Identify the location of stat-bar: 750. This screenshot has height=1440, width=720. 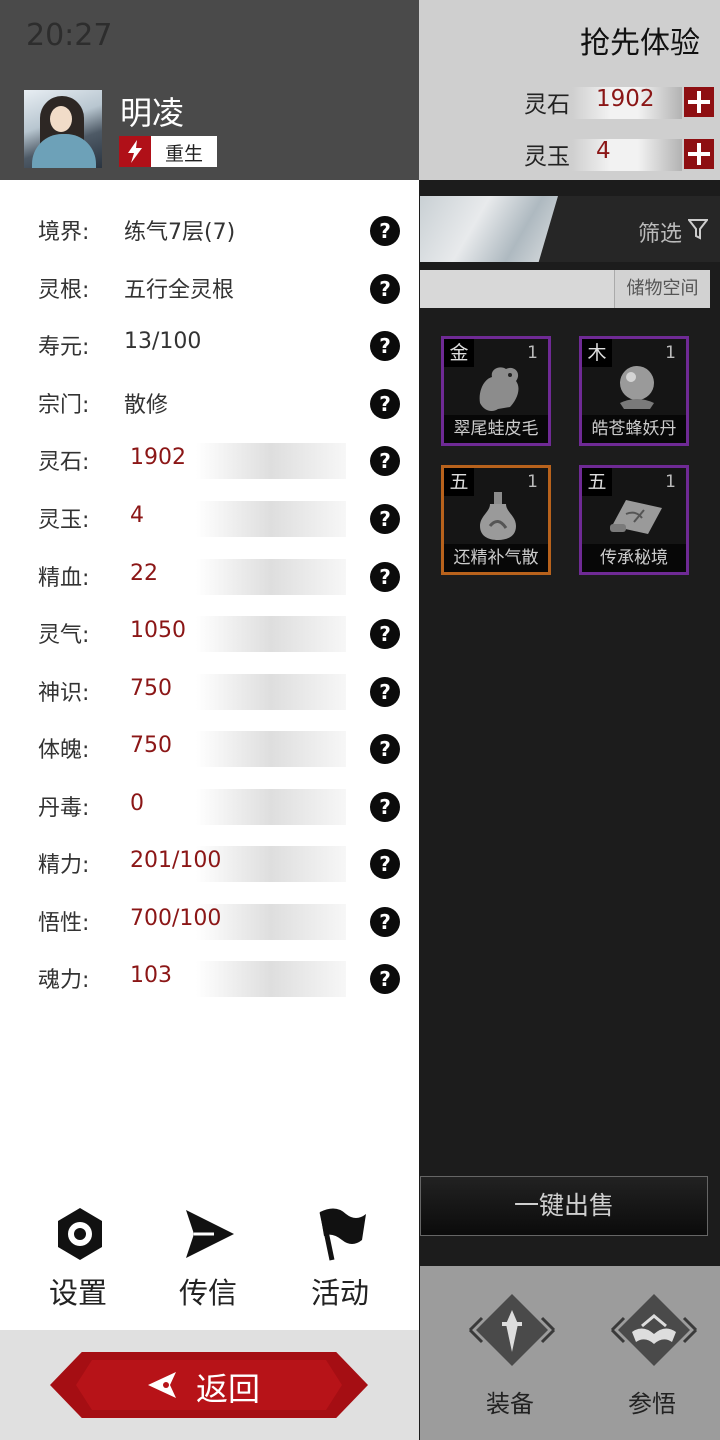
(221, 692).